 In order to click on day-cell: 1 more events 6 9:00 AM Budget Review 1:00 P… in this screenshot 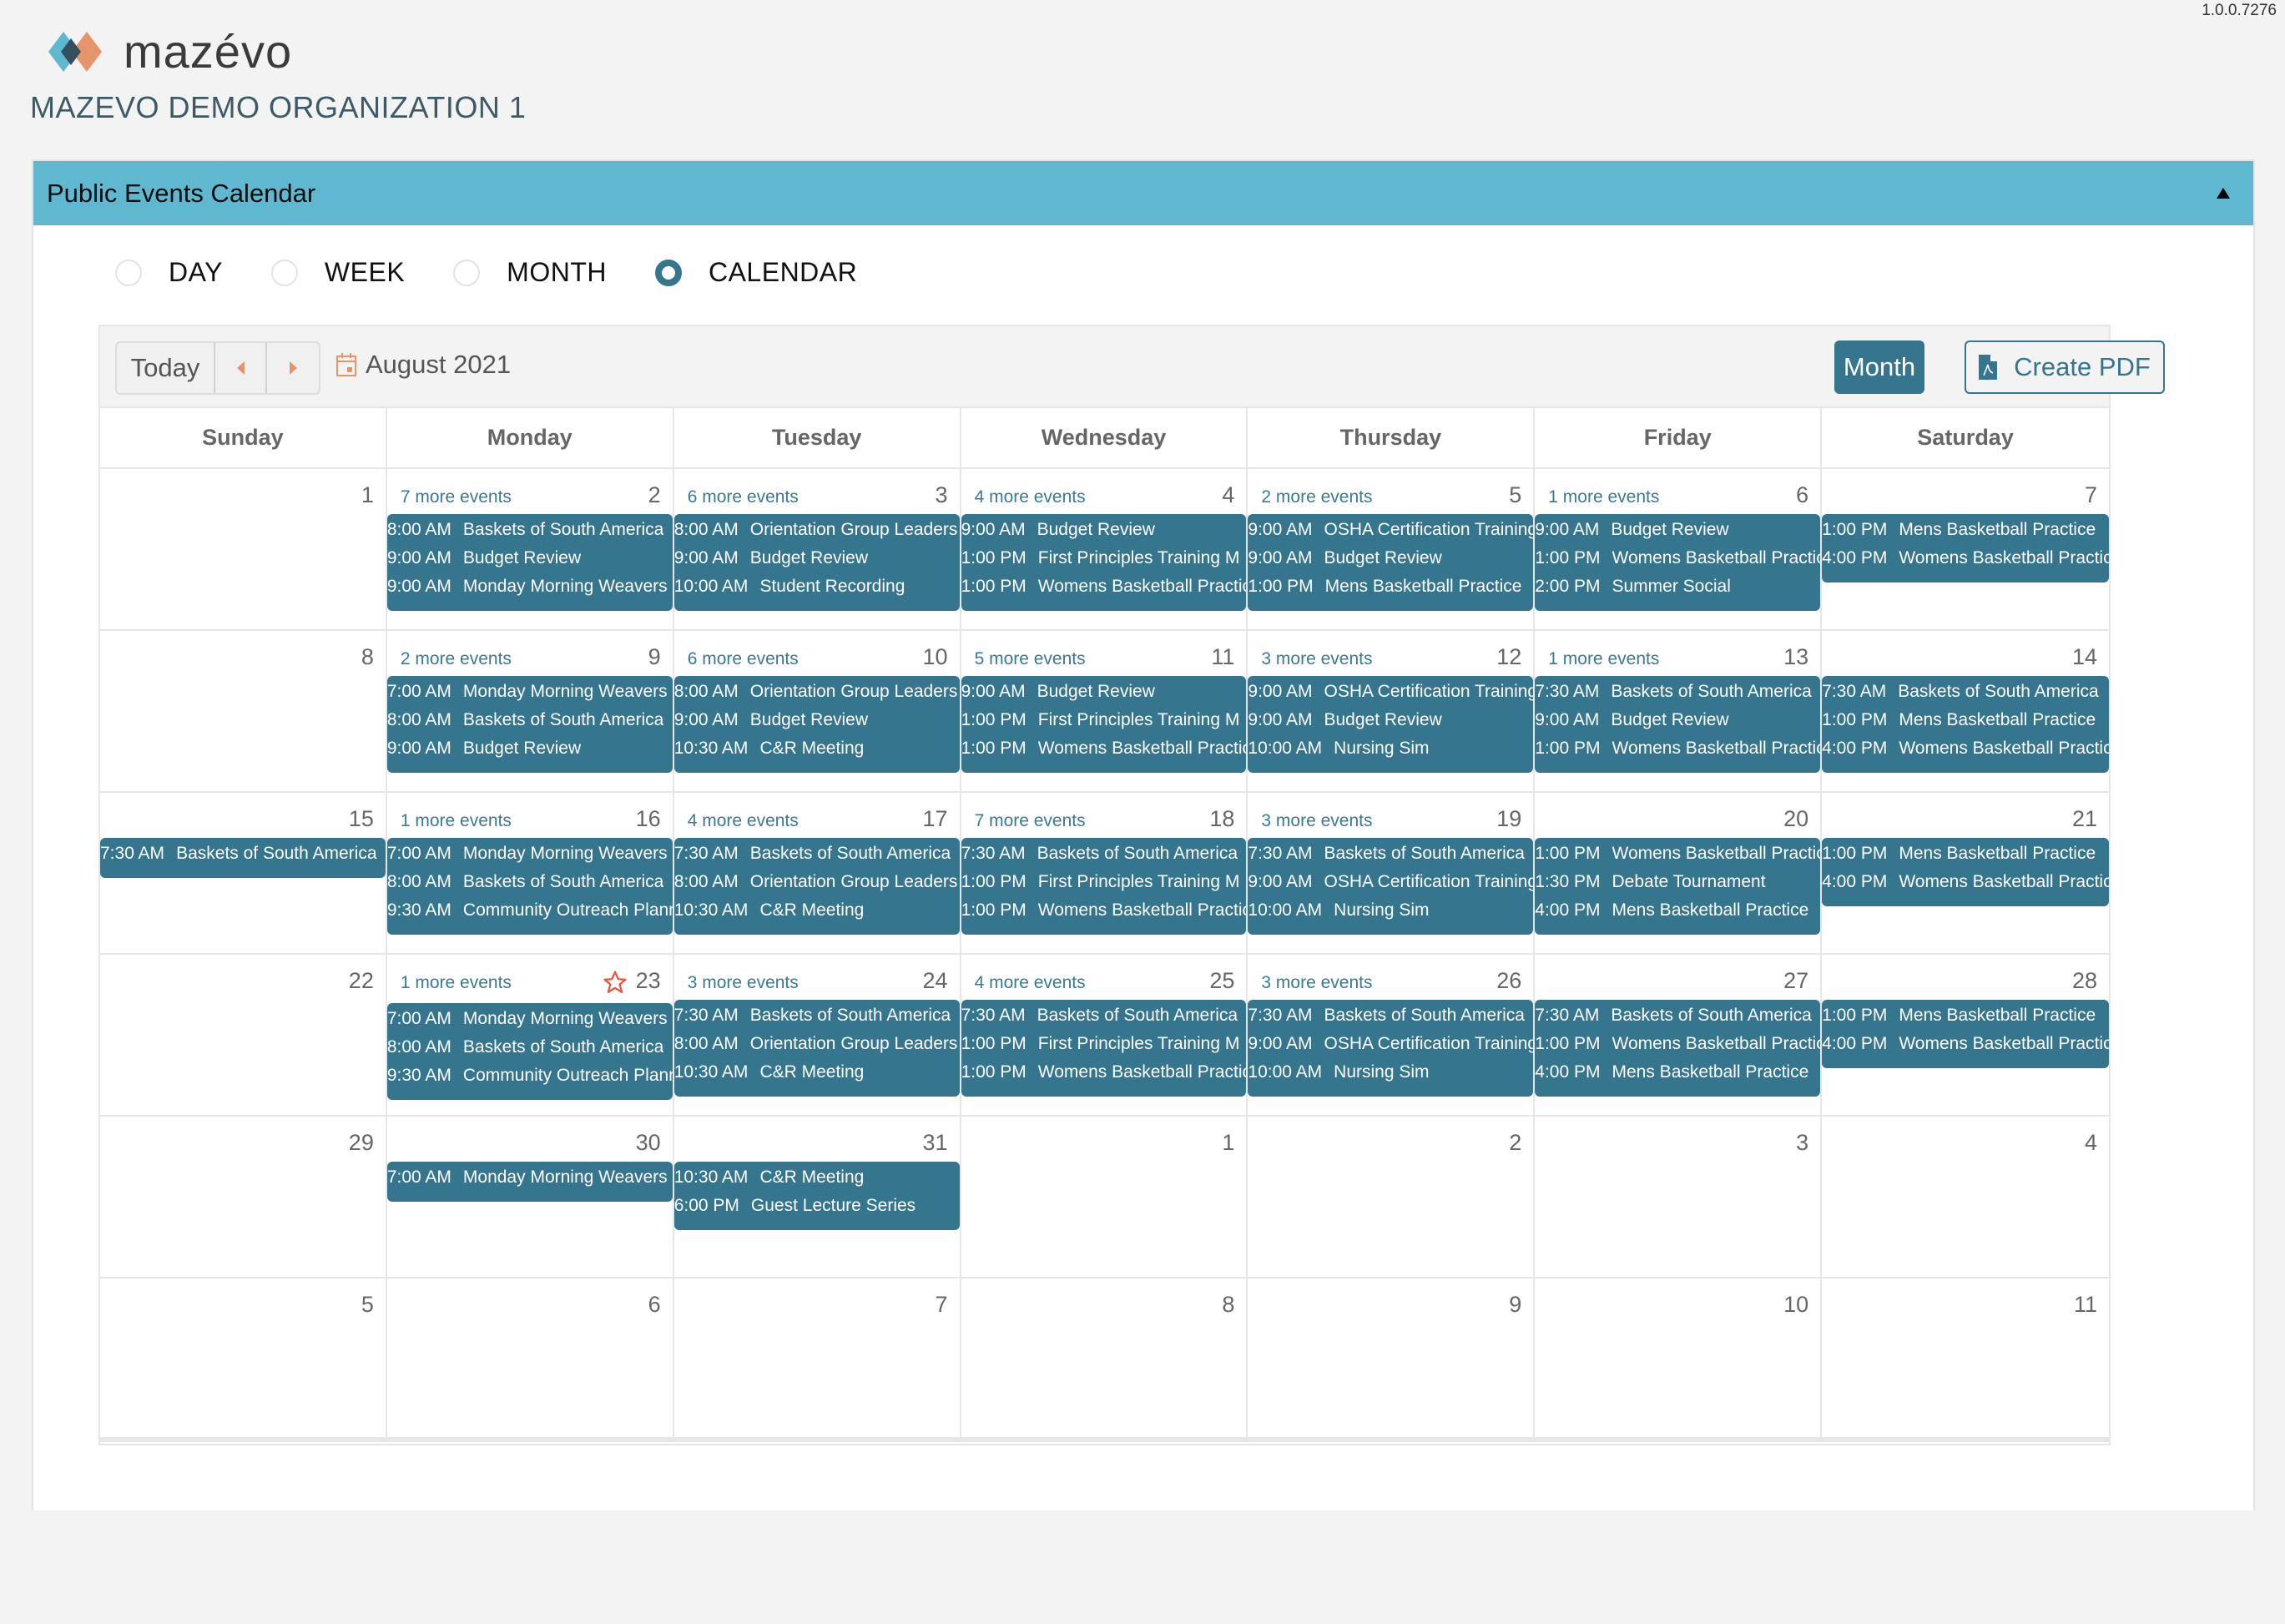, I will do `click(1679, 549)`.